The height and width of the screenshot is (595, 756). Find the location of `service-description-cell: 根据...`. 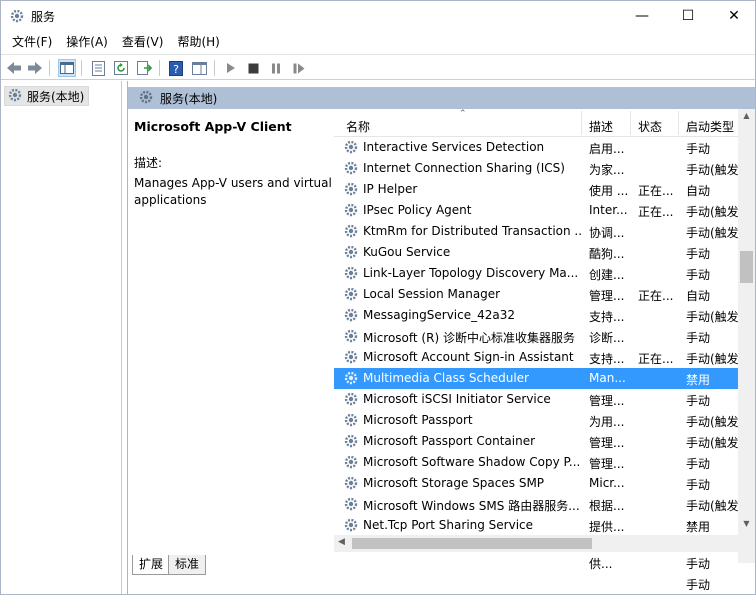

service-description-cell: 根据... is located at coordinates (607, 506).